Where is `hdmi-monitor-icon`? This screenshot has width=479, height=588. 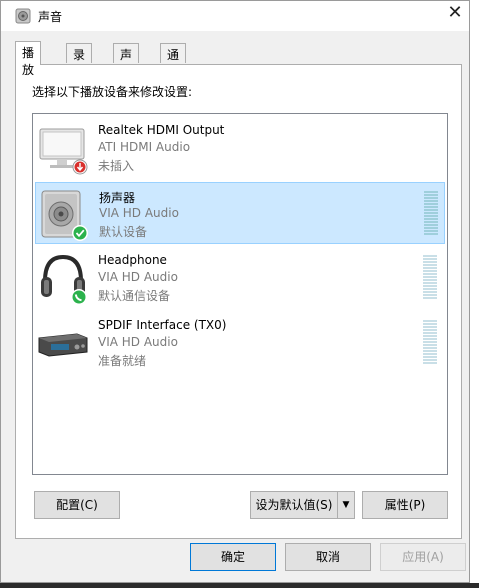 hdmi-monitor-icon is located at coordinates (63, 151).